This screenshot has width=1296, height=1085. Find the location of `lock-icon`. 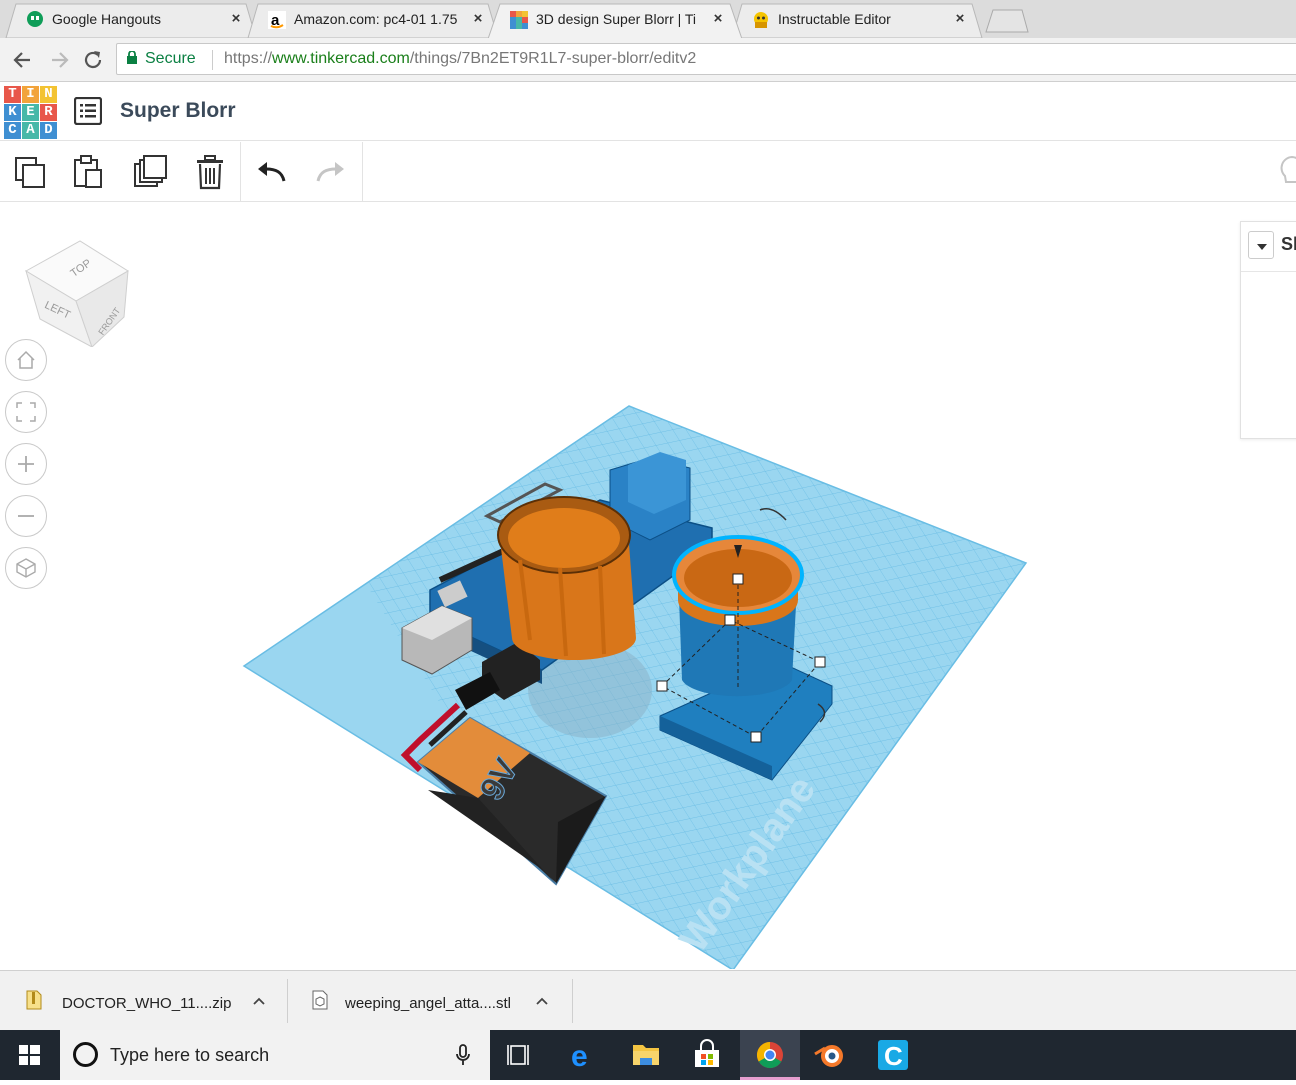

lock-icon is located at coordinates (132, 57).